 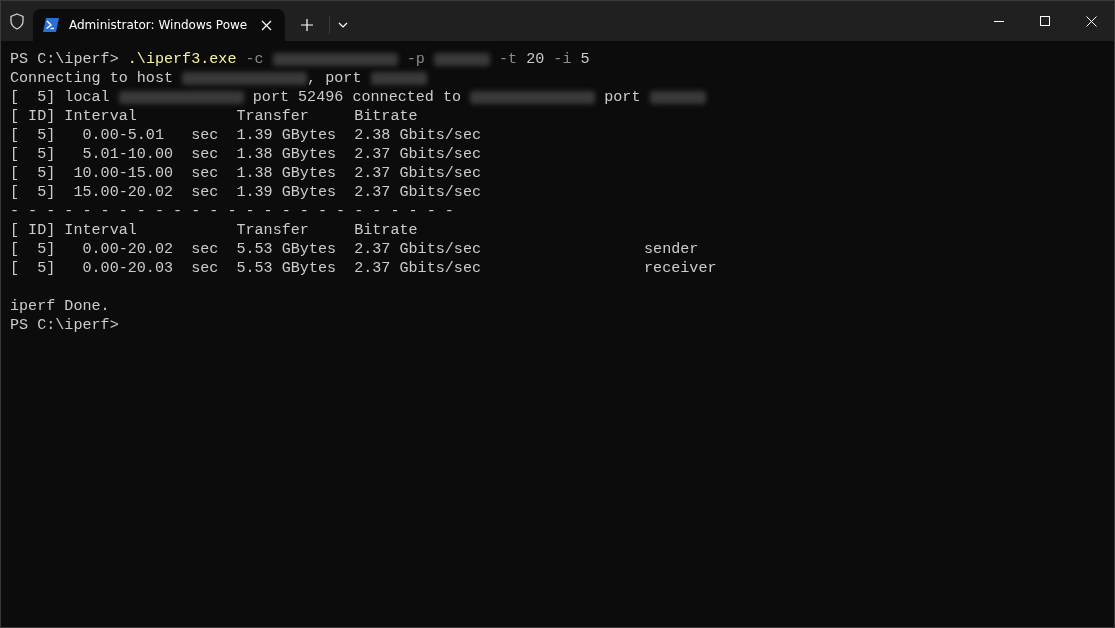 What do you see at coordinates (60, 97) in the screenshot?
I see `terminal-text: [ 5] local` at bounding box center [60, 97].